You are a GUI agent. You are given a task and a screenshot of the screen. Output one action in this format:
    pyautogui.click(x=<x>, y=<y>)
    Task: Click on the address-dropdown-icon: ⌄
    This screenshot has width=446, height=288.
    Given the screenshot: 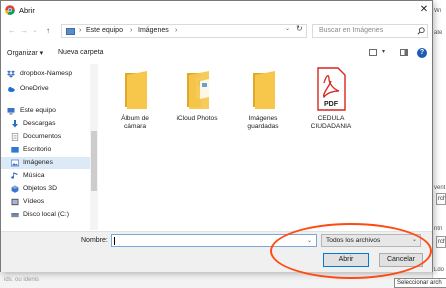 What is the action you would take?
    pyautogui.click(x=287, y=28)
    